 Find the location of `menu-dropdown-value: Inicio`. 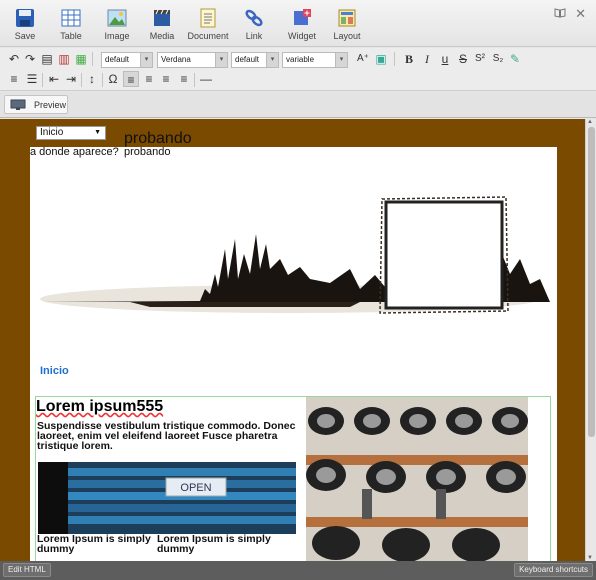

menu-dropdown-value: Inicio is located at coordinates (52, 132).